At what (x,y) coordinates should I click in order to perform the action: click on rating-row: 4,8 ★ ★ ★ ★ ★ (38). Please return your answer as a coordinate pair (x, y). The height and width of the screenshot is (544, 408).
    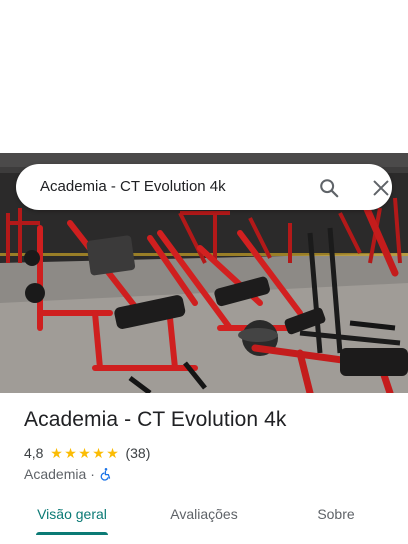
    Looking at the image, I should click on (87, 453).